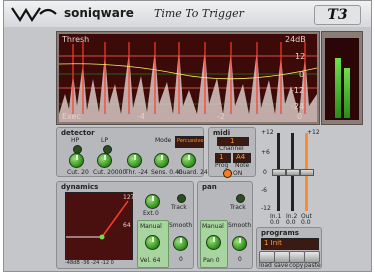 The height and width of the screenshot is (272, 375). What do you see at coordinates (222, 165) in the screenshot?
I see `prog-label: Prog` at bounding box center [222, 165].